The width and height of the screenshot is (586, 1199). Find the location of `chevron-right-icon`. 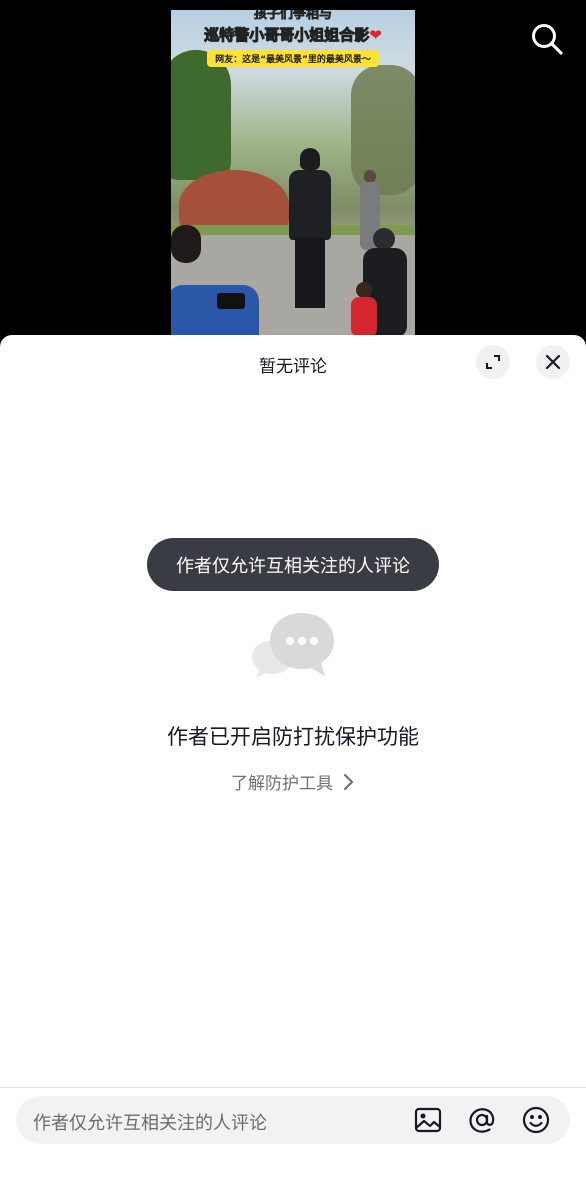

chevron-right-icon is located at coordinates (348, 781).